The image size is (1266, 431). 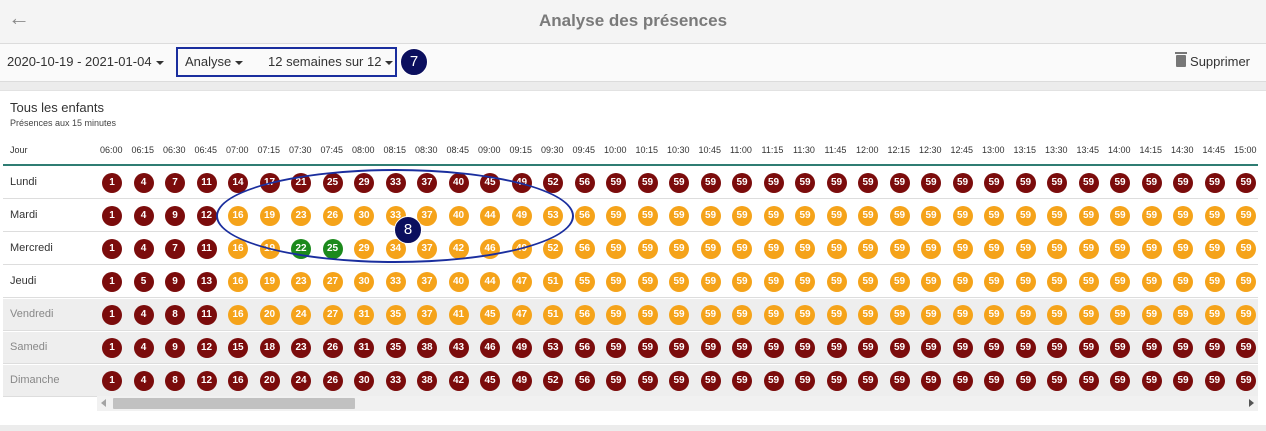 What do you see at coordinates (1251, 403) in the screenshot?
I see `scroll-right-icon` at bounding box center [1251, 403].